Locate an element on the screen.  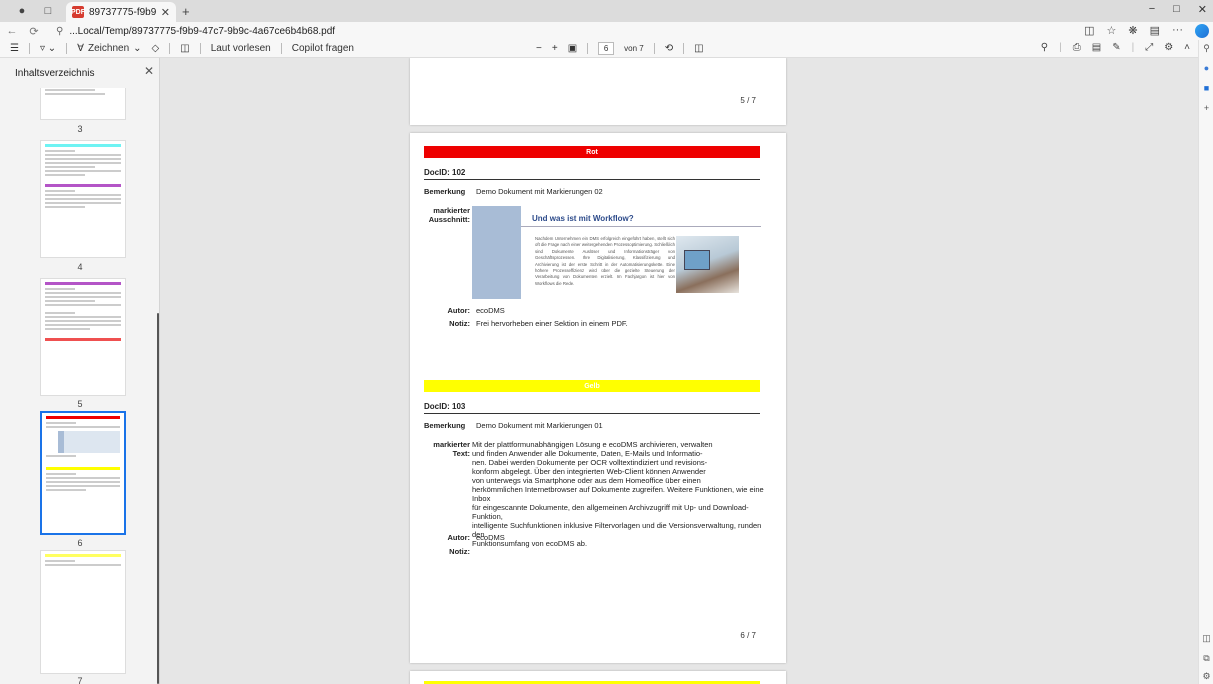
doc-id: DocID: 102 is located at coordinates (592, 174).